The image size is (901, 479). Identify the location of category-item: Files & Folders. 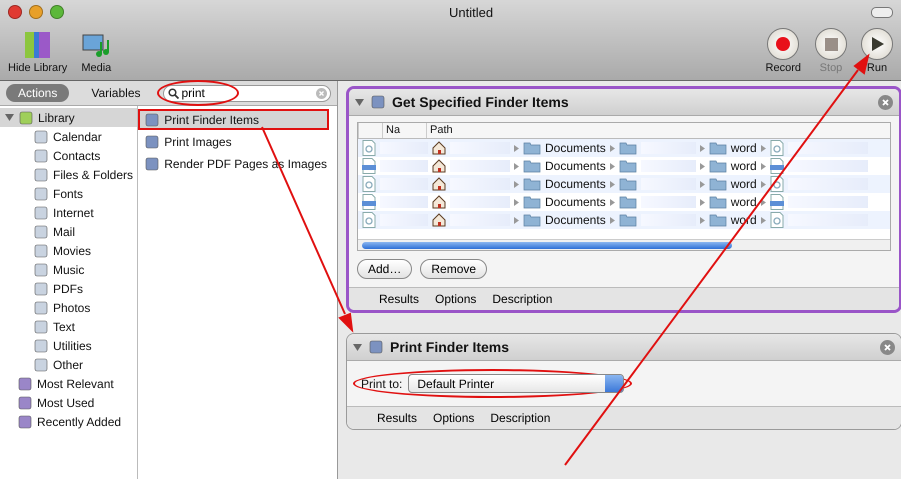
(69, 174).